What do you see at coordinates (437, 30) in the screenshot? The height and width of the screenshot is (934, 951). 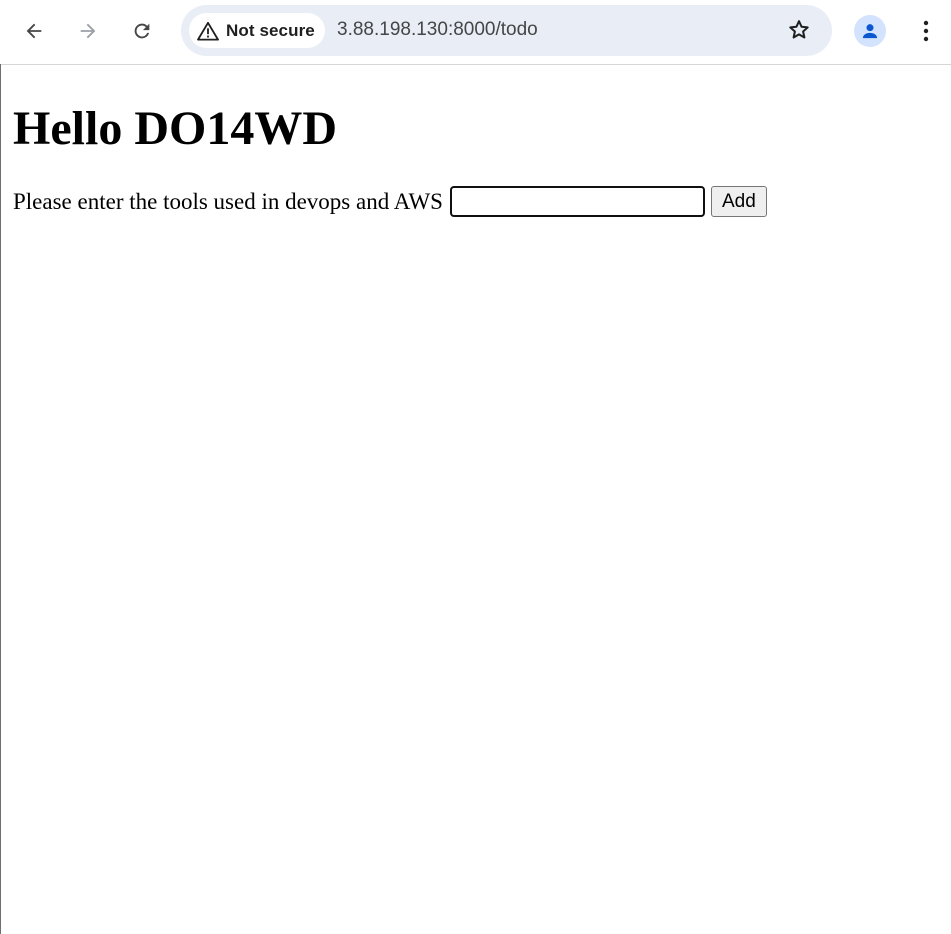 I see `url-text: 3.88.198.130:8000/todo` at bounding box center [437, 30].